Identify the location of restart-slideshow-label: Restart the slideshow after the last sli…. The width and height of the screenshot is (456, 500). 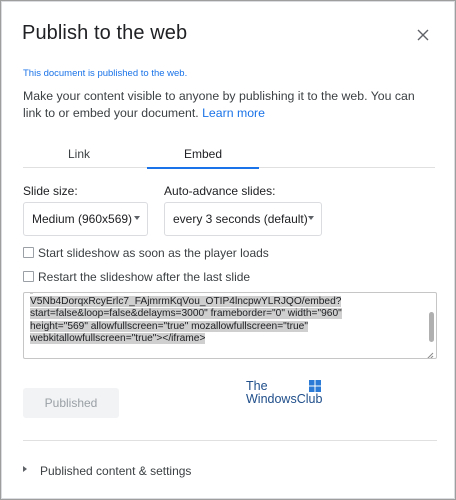
(144, 277).